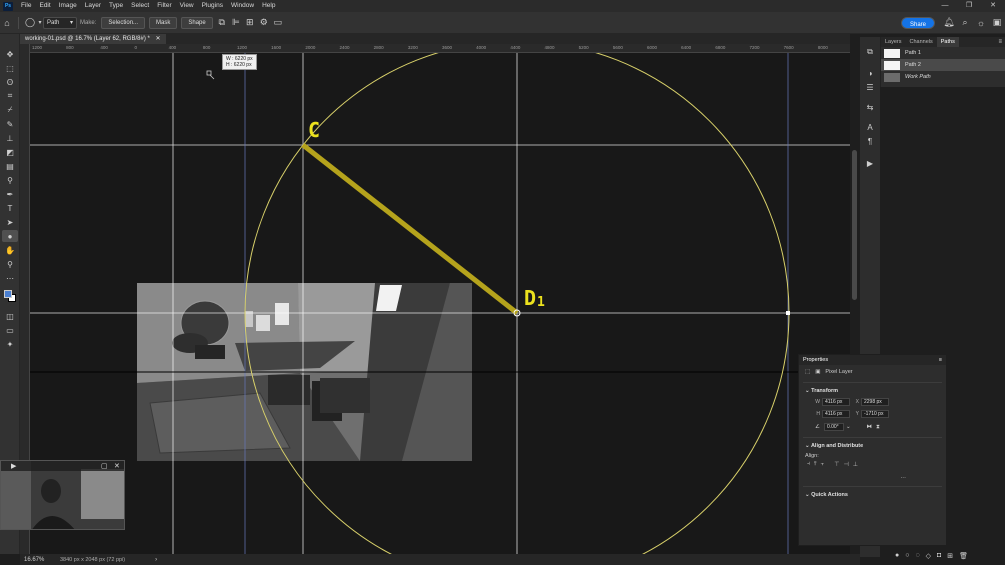 Image resolution: width=1005 pixels, height=565 pixels. What do you see at coordinates (963, 557) in the screenshot?
I see `delete-path-icon: 🗑︎` at bounding box center [963, 557].